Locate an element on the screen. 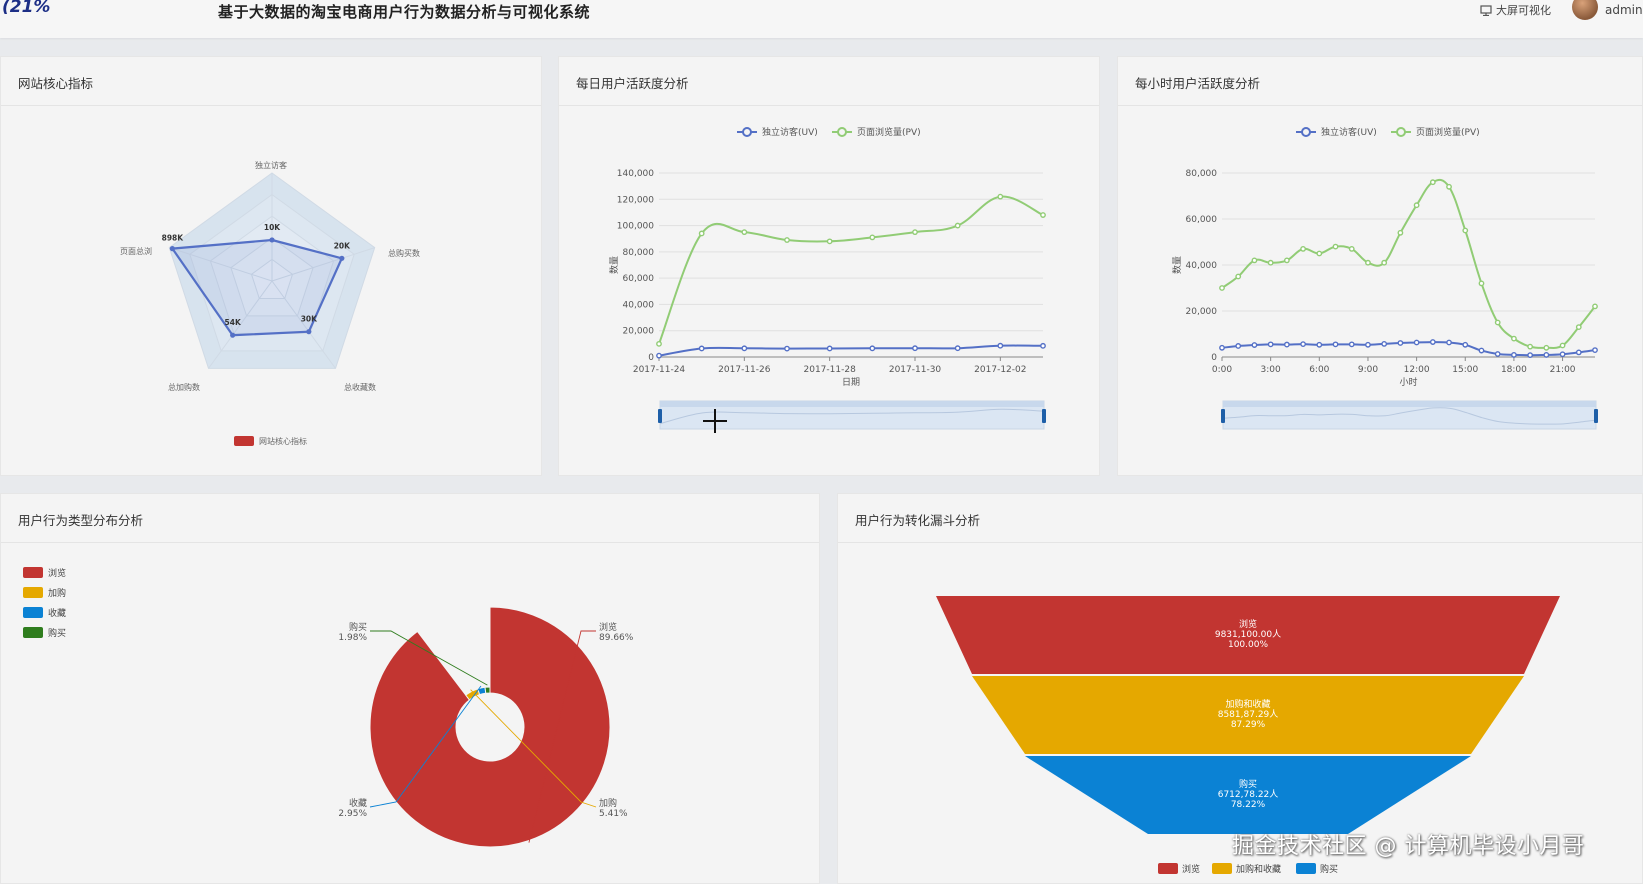 The width and height of the screenshot is (1643, 884). pie-label-name: 加购 is located at coordinates (608, 803).